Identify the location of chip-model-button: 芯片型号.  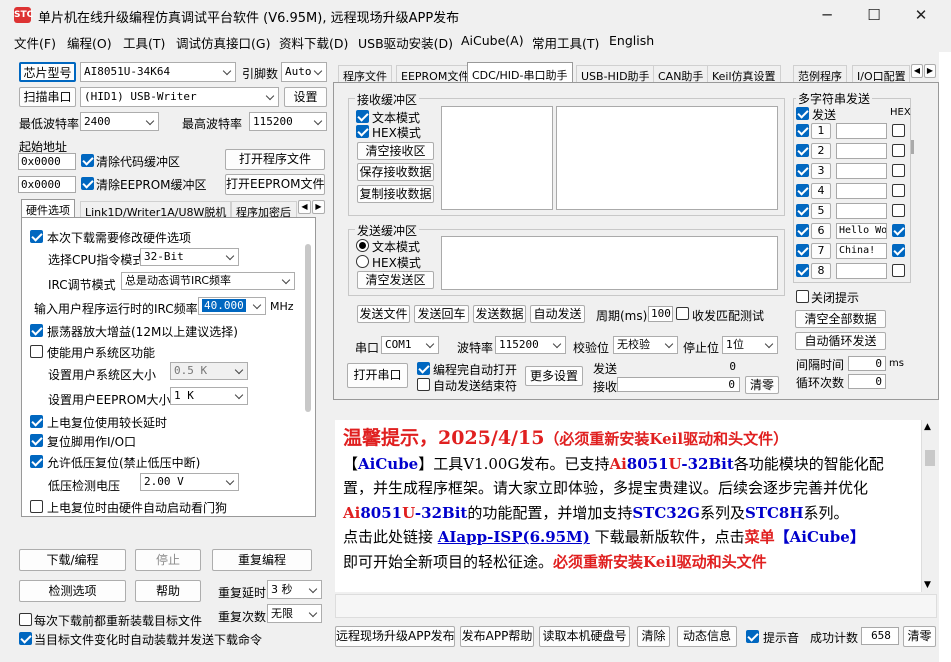
(47, 72).